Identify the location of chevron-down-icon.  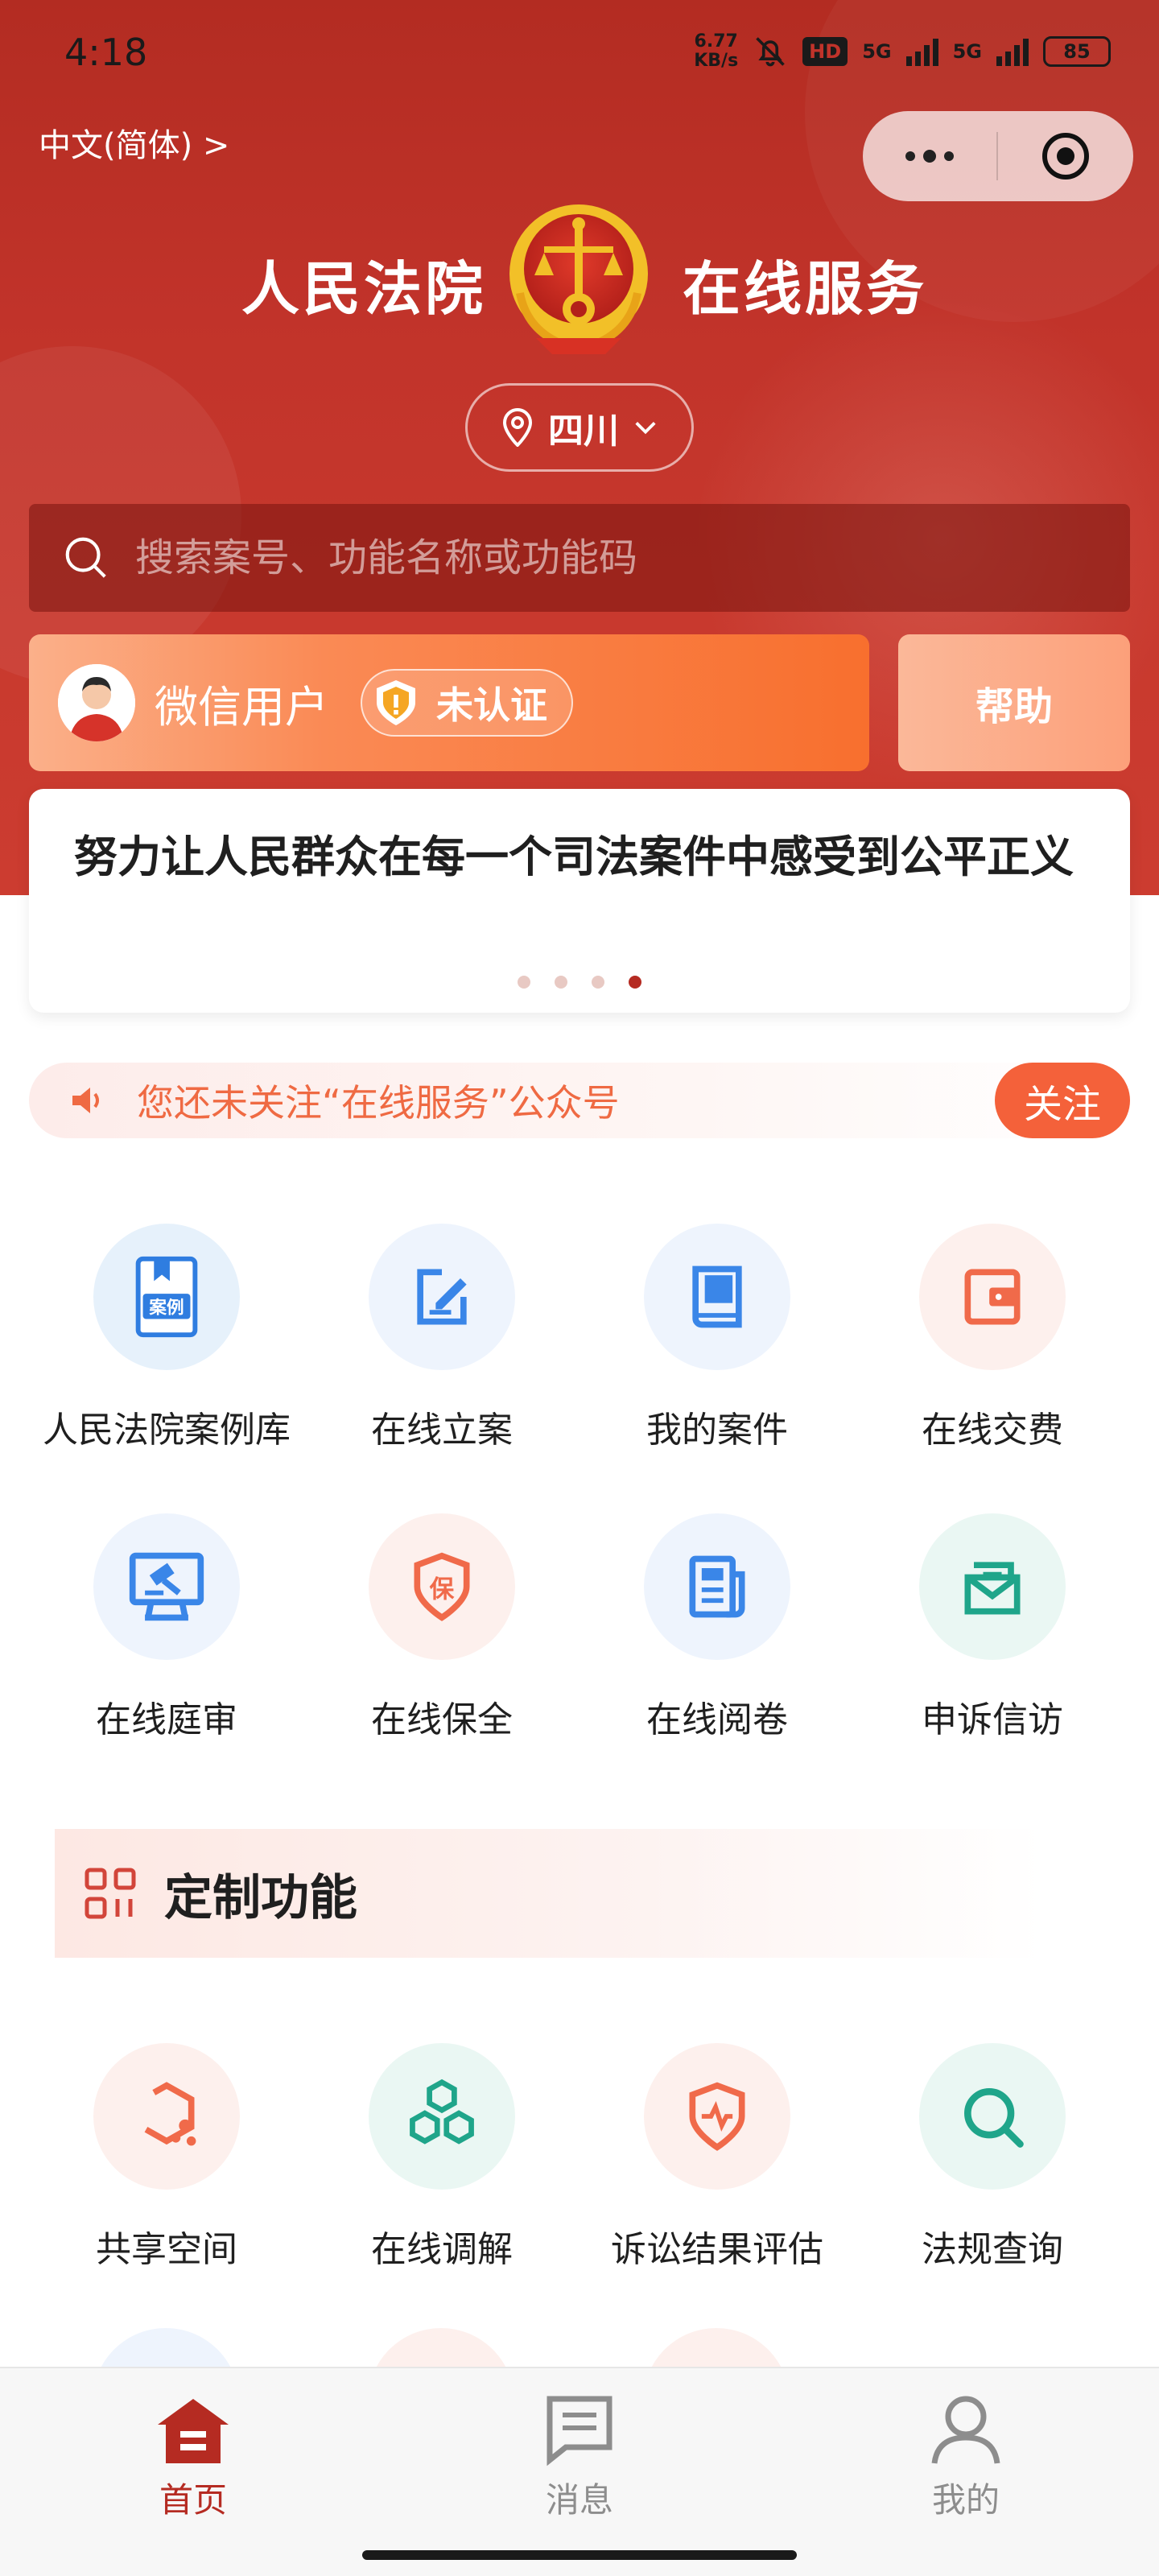
(645, 428).